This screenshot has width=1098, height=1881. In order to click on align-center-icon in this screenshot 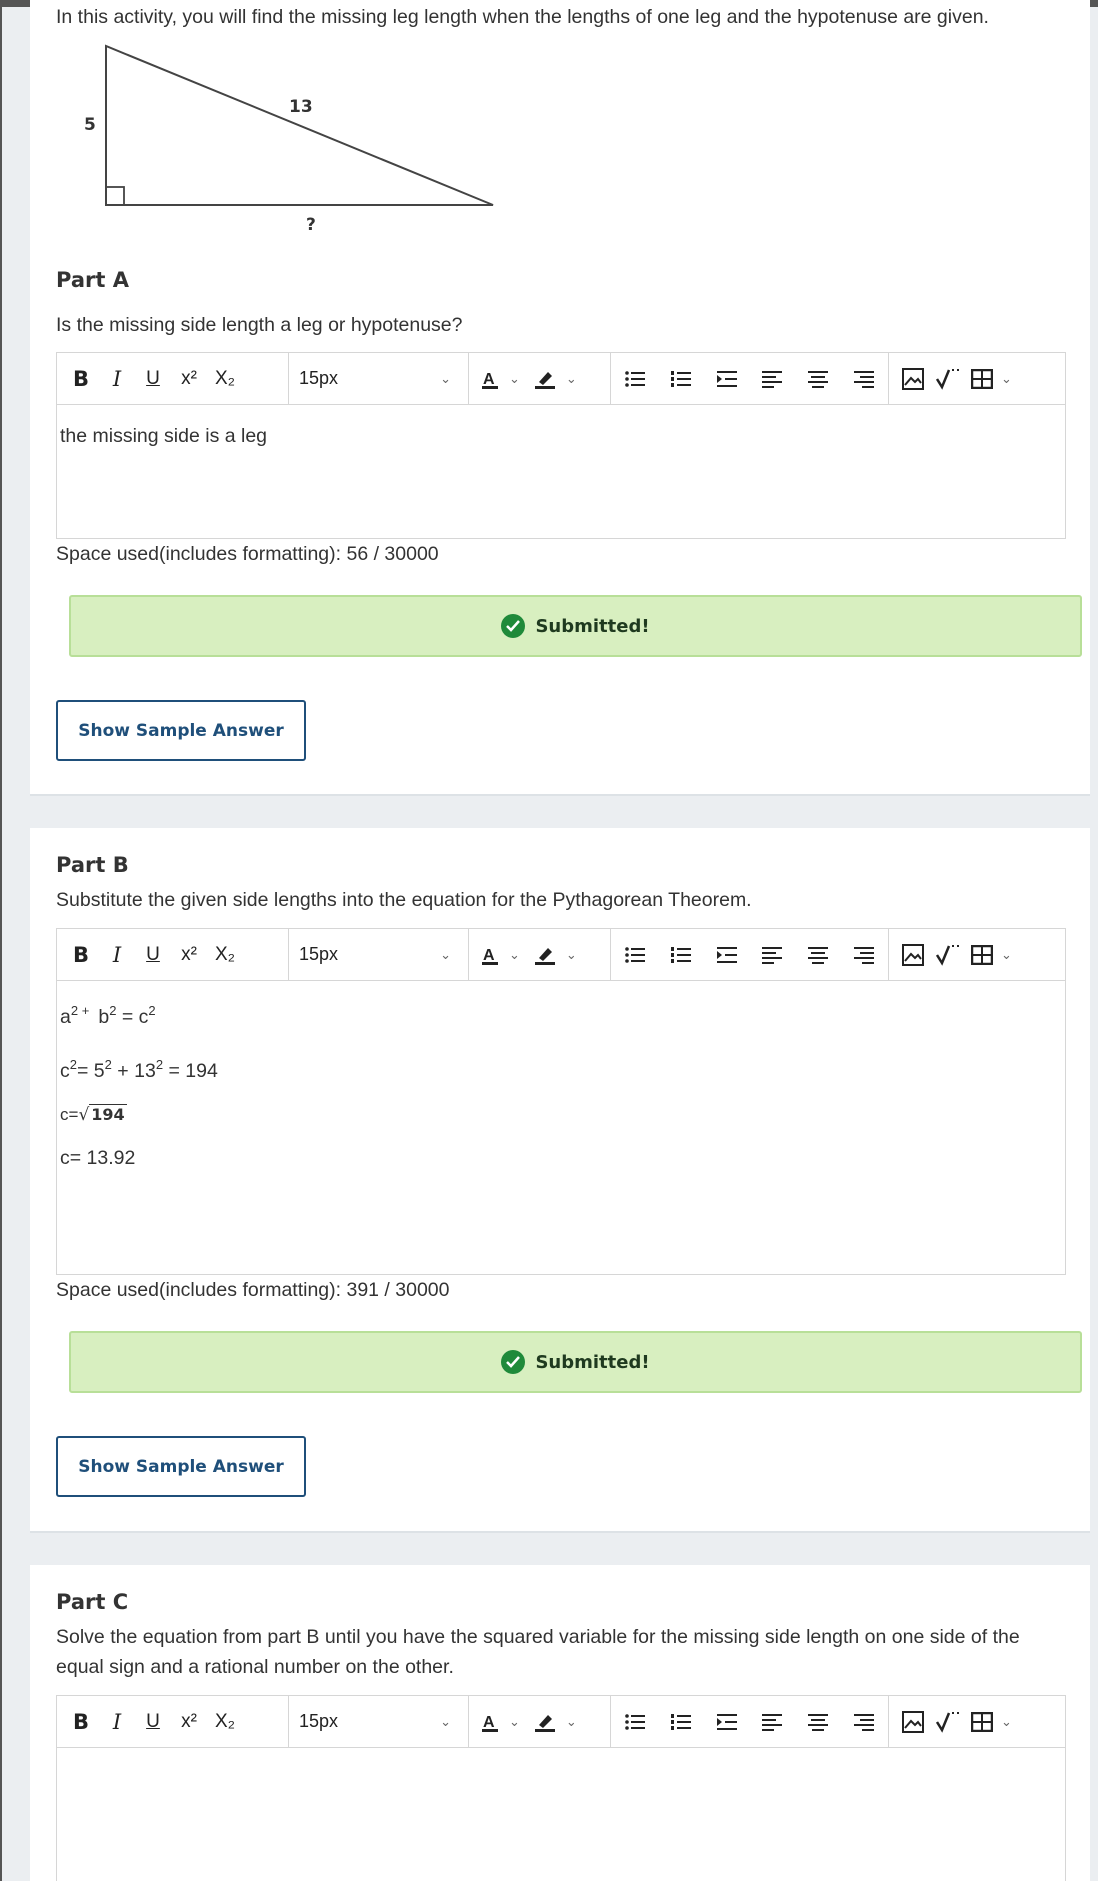, I will do `click(818, 379)`.